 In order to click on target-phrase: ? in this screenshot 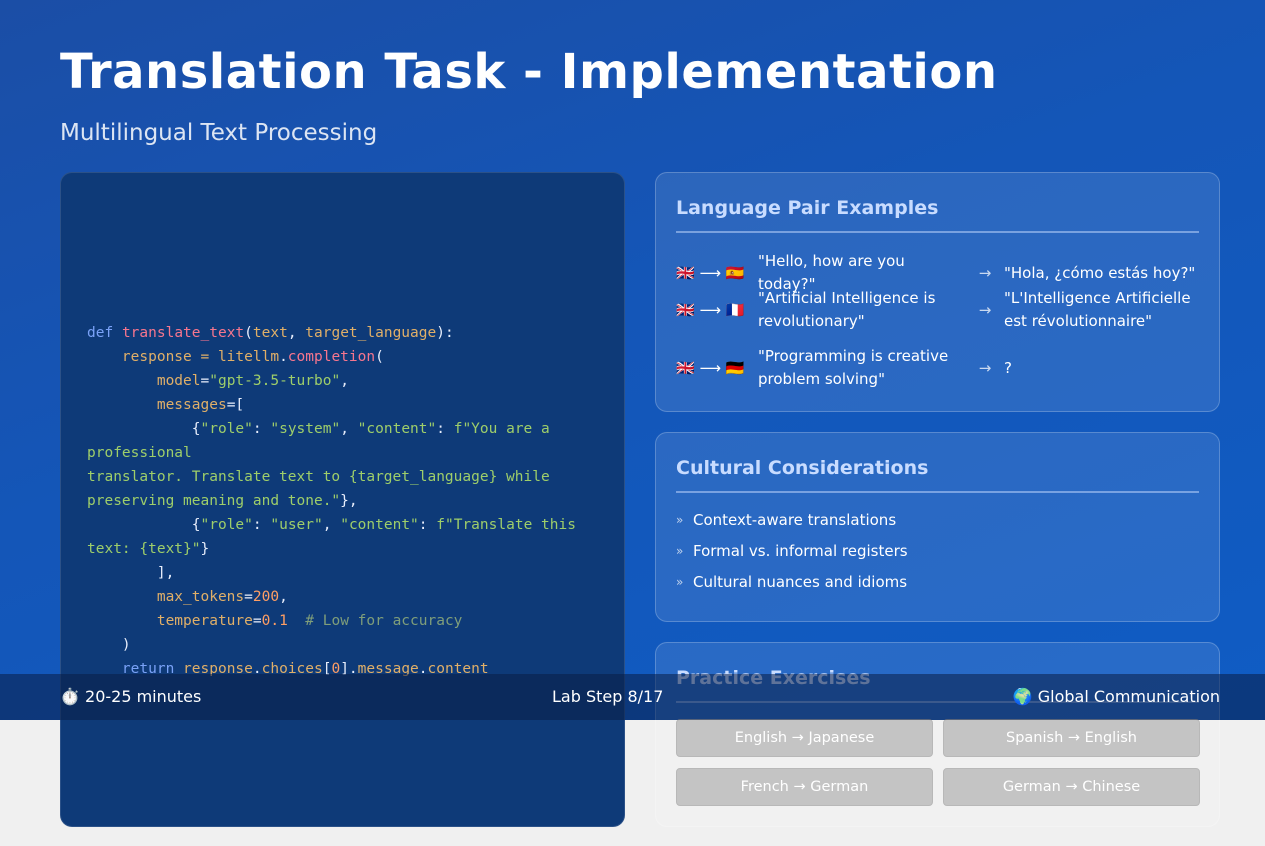, I will do `click(1008, 367)`.